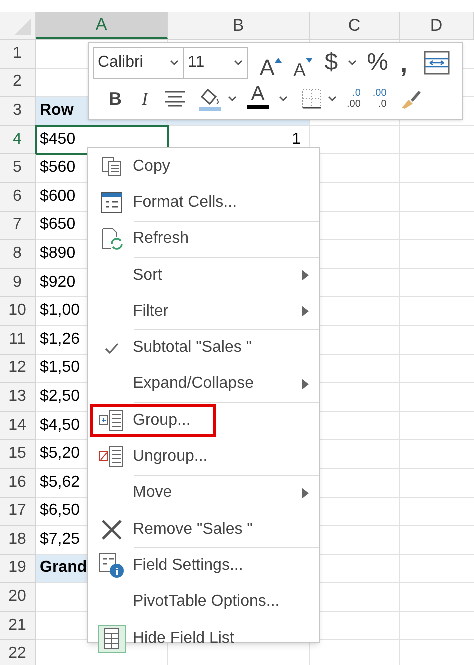 This screenshot has height=665, width=474. Describe the element at coordinates (18, 652) in the screenshot. I see `row-header: 22` at that location.